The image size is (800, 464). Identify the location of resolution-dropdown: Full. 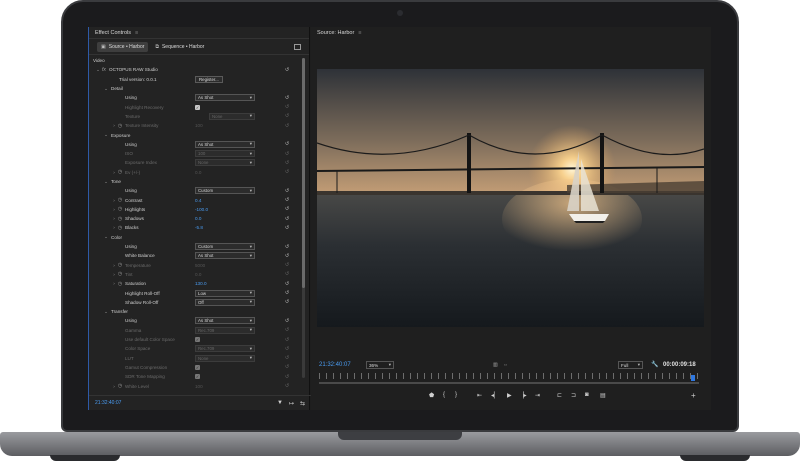
(630, 365).